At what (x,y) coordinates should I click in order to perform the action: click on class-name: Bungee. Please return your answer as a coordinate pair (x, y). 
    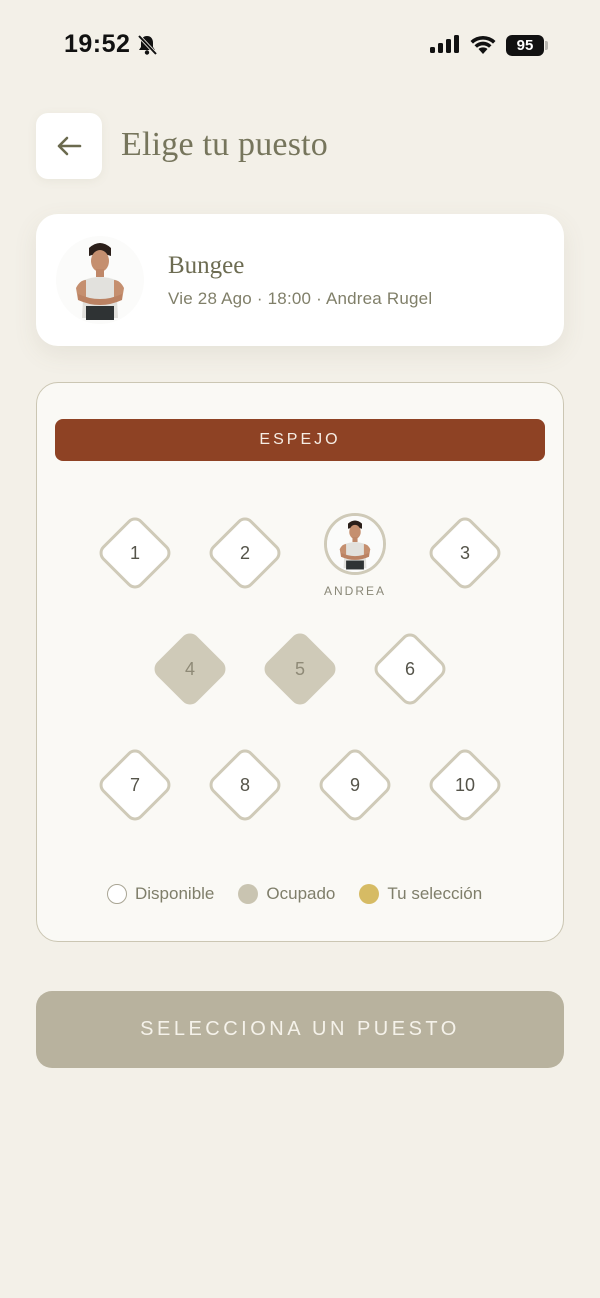
    Looking at the image, I should click on (206, 265).